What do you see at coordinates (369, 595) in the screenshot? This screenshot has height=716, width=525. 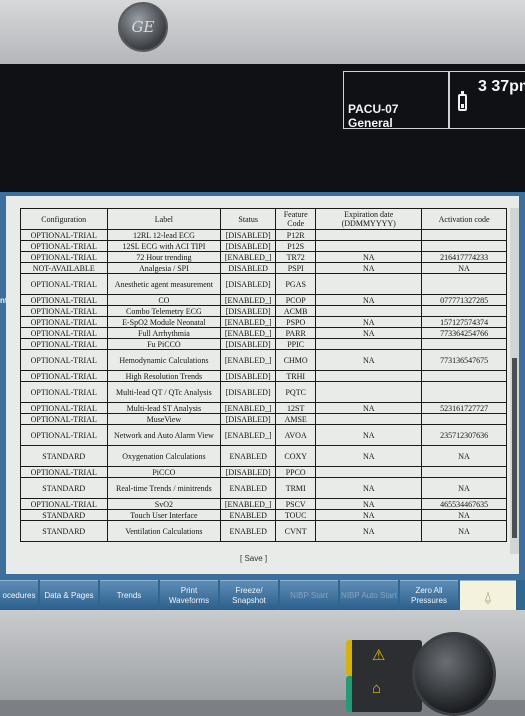 I see `nibp-auto-start-button: NIBP Auto Start` at bounding box center [369, 595].